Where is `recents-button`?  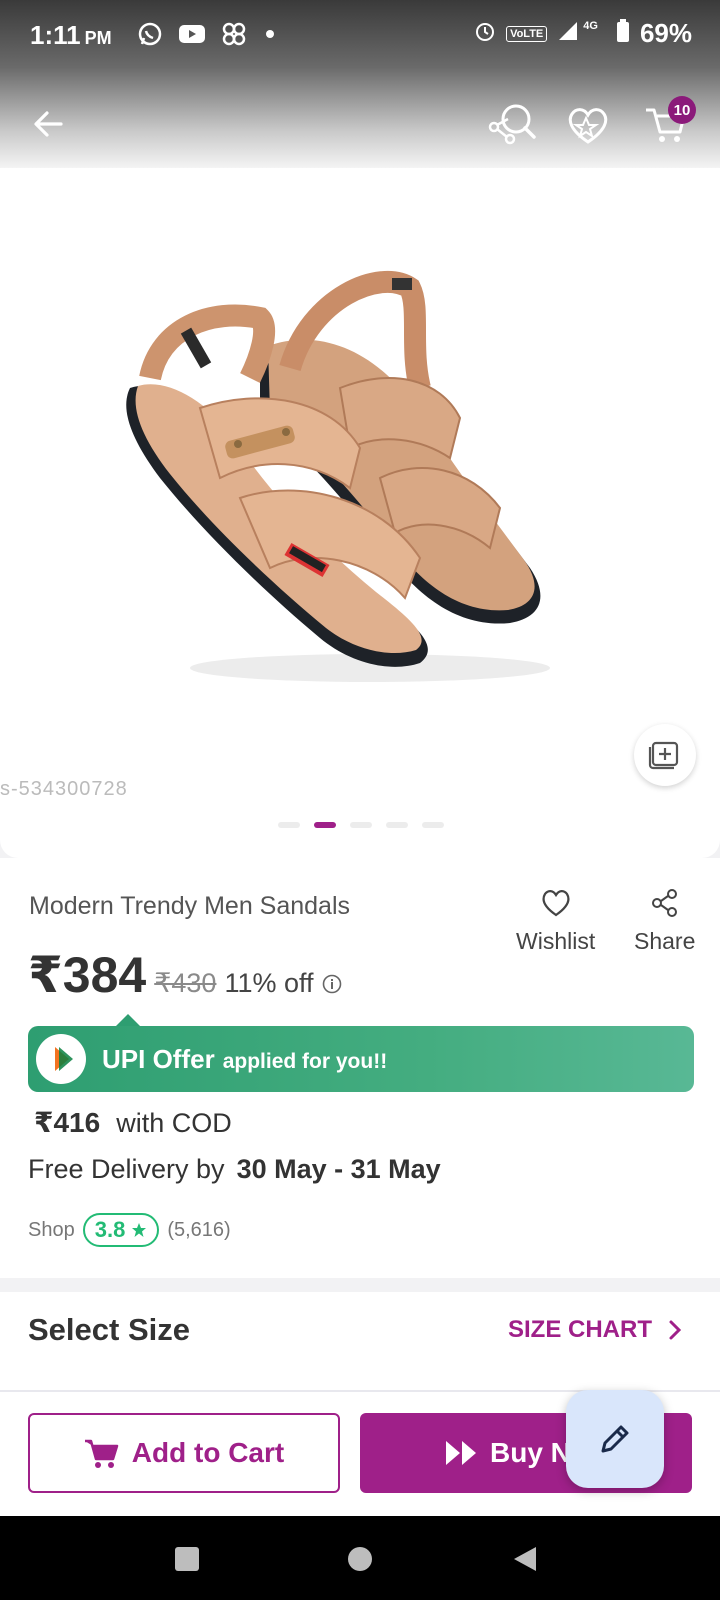 recents-button is located at coordinates (187, 1559).